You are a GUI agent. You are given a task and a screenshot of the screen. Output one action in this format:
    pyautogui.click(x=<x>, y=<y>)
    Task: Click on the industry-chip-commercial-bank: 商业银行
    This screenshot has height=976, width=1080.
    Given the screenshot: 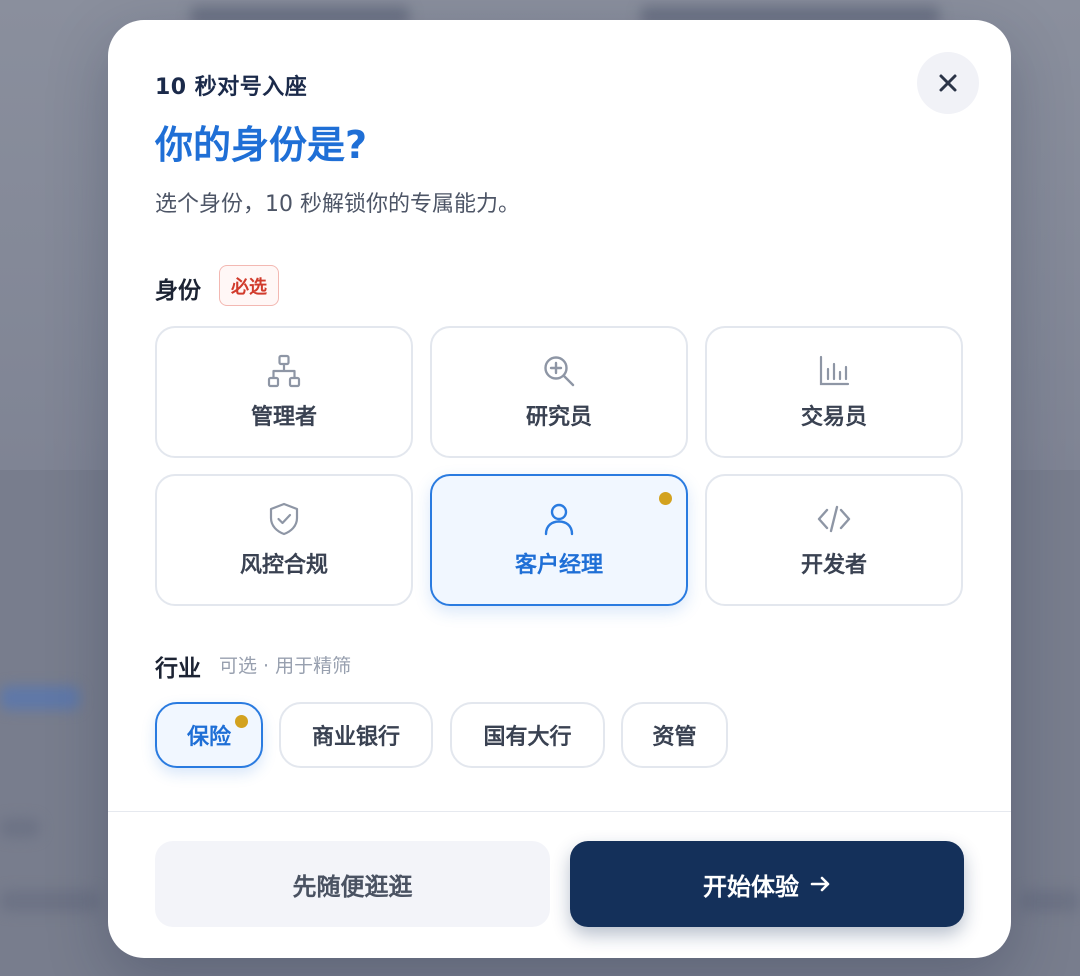 What is the action you would take?
    pyautogui.click(x=356, y=735)
    